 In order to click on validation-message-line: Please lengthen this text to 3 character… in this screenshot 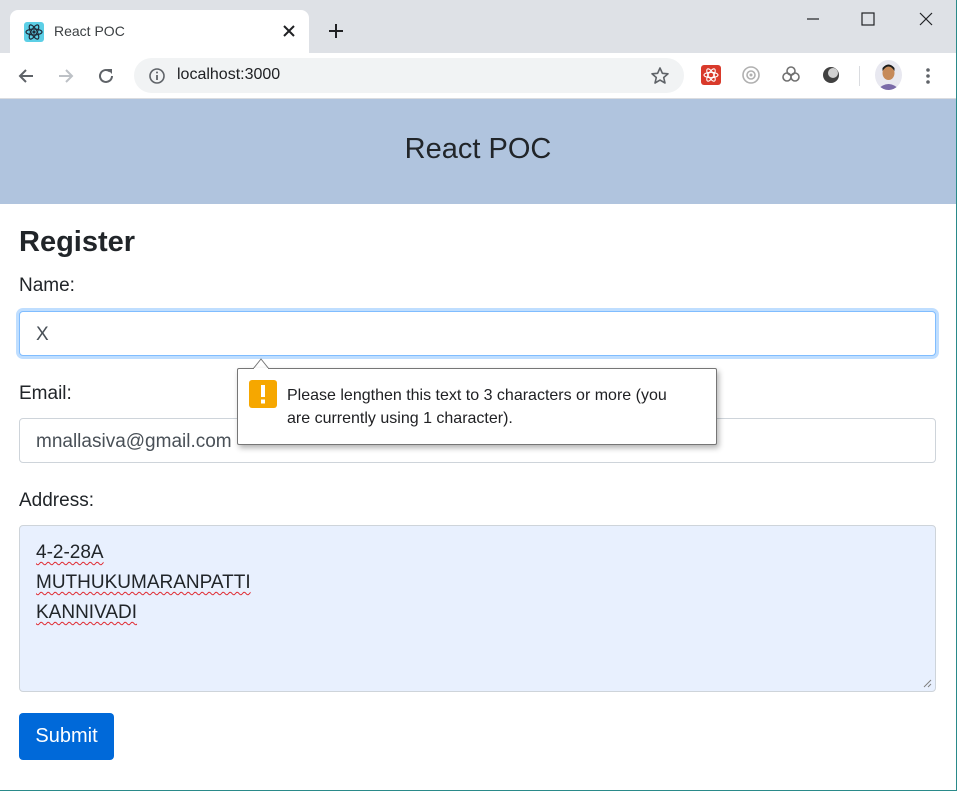, I will do `click(477, 395)`.